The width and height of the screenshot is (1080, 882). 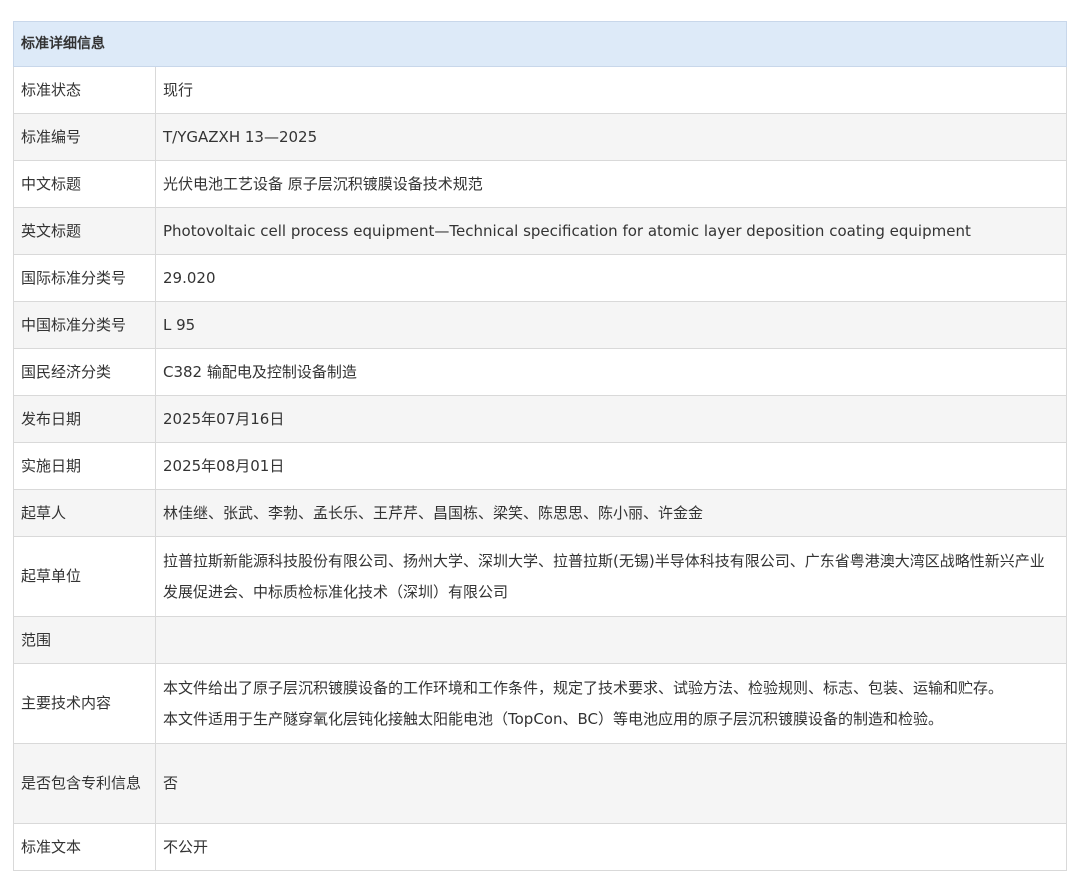 What do you see at coordinates (84, 513) in the screenshot?
I see `row-label: 起草人` at bounding box center [84, 513].